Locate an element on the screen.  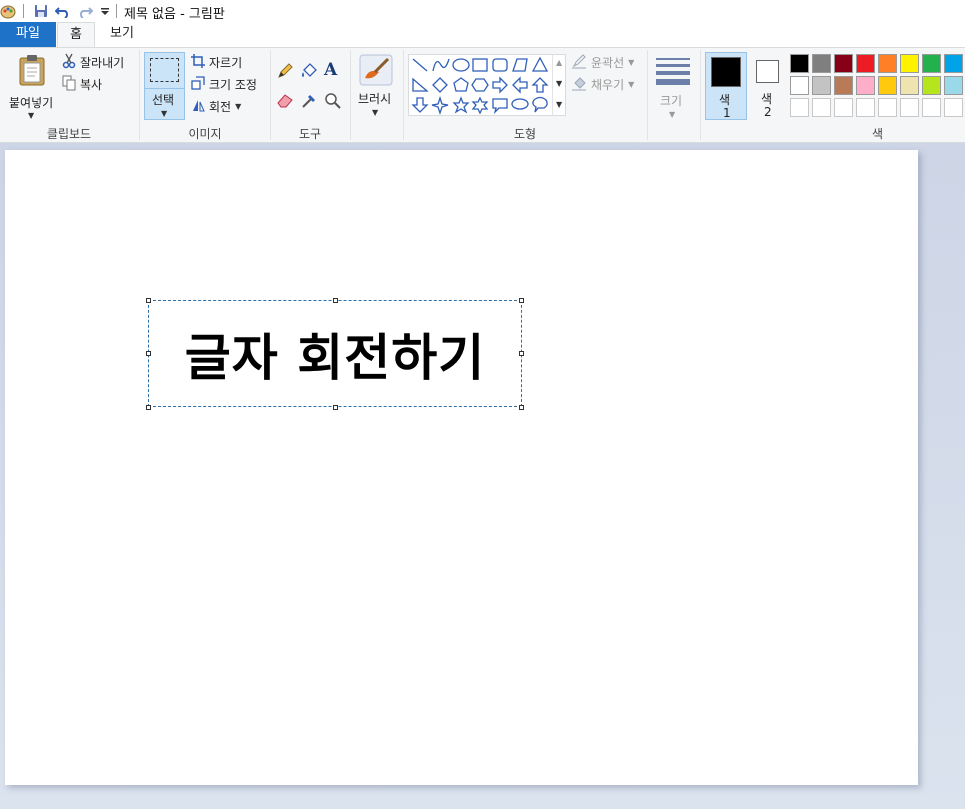
paint-app-icon is located at coordinates (8, 11).